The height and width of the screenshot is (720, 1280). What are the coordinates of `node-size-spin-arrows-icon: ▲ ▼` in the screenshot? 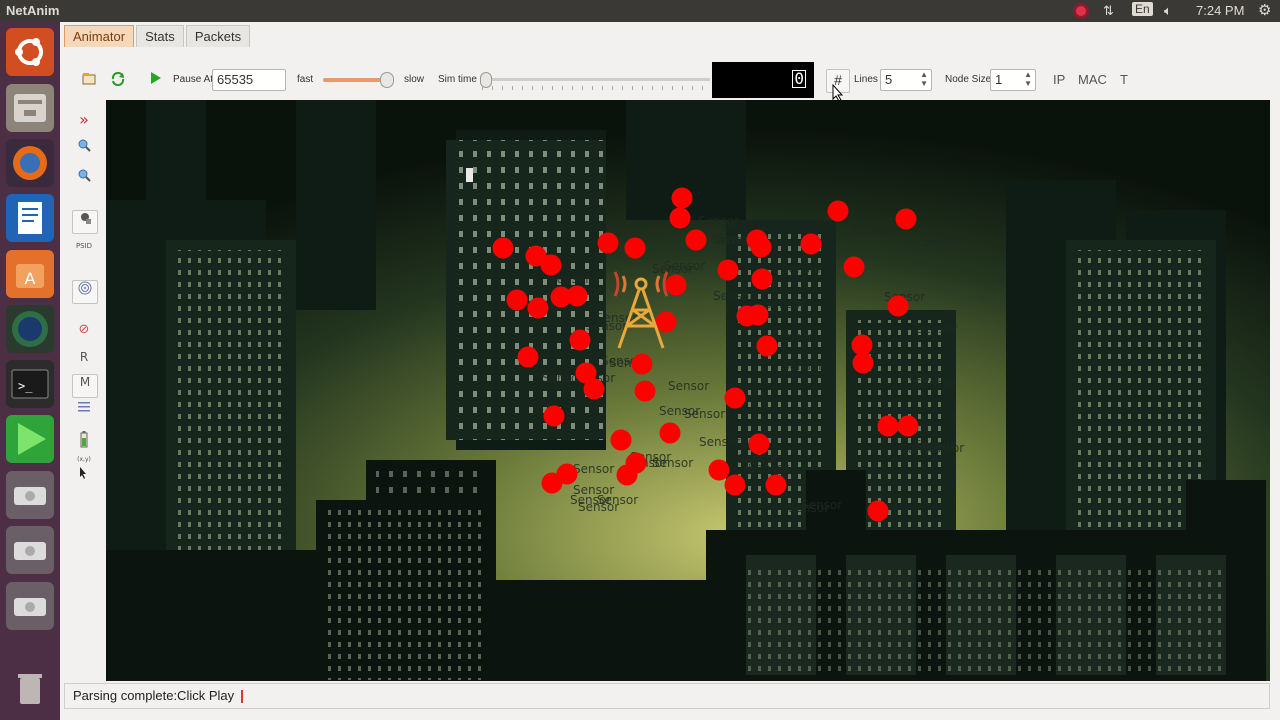 It's located at (1028, 79).